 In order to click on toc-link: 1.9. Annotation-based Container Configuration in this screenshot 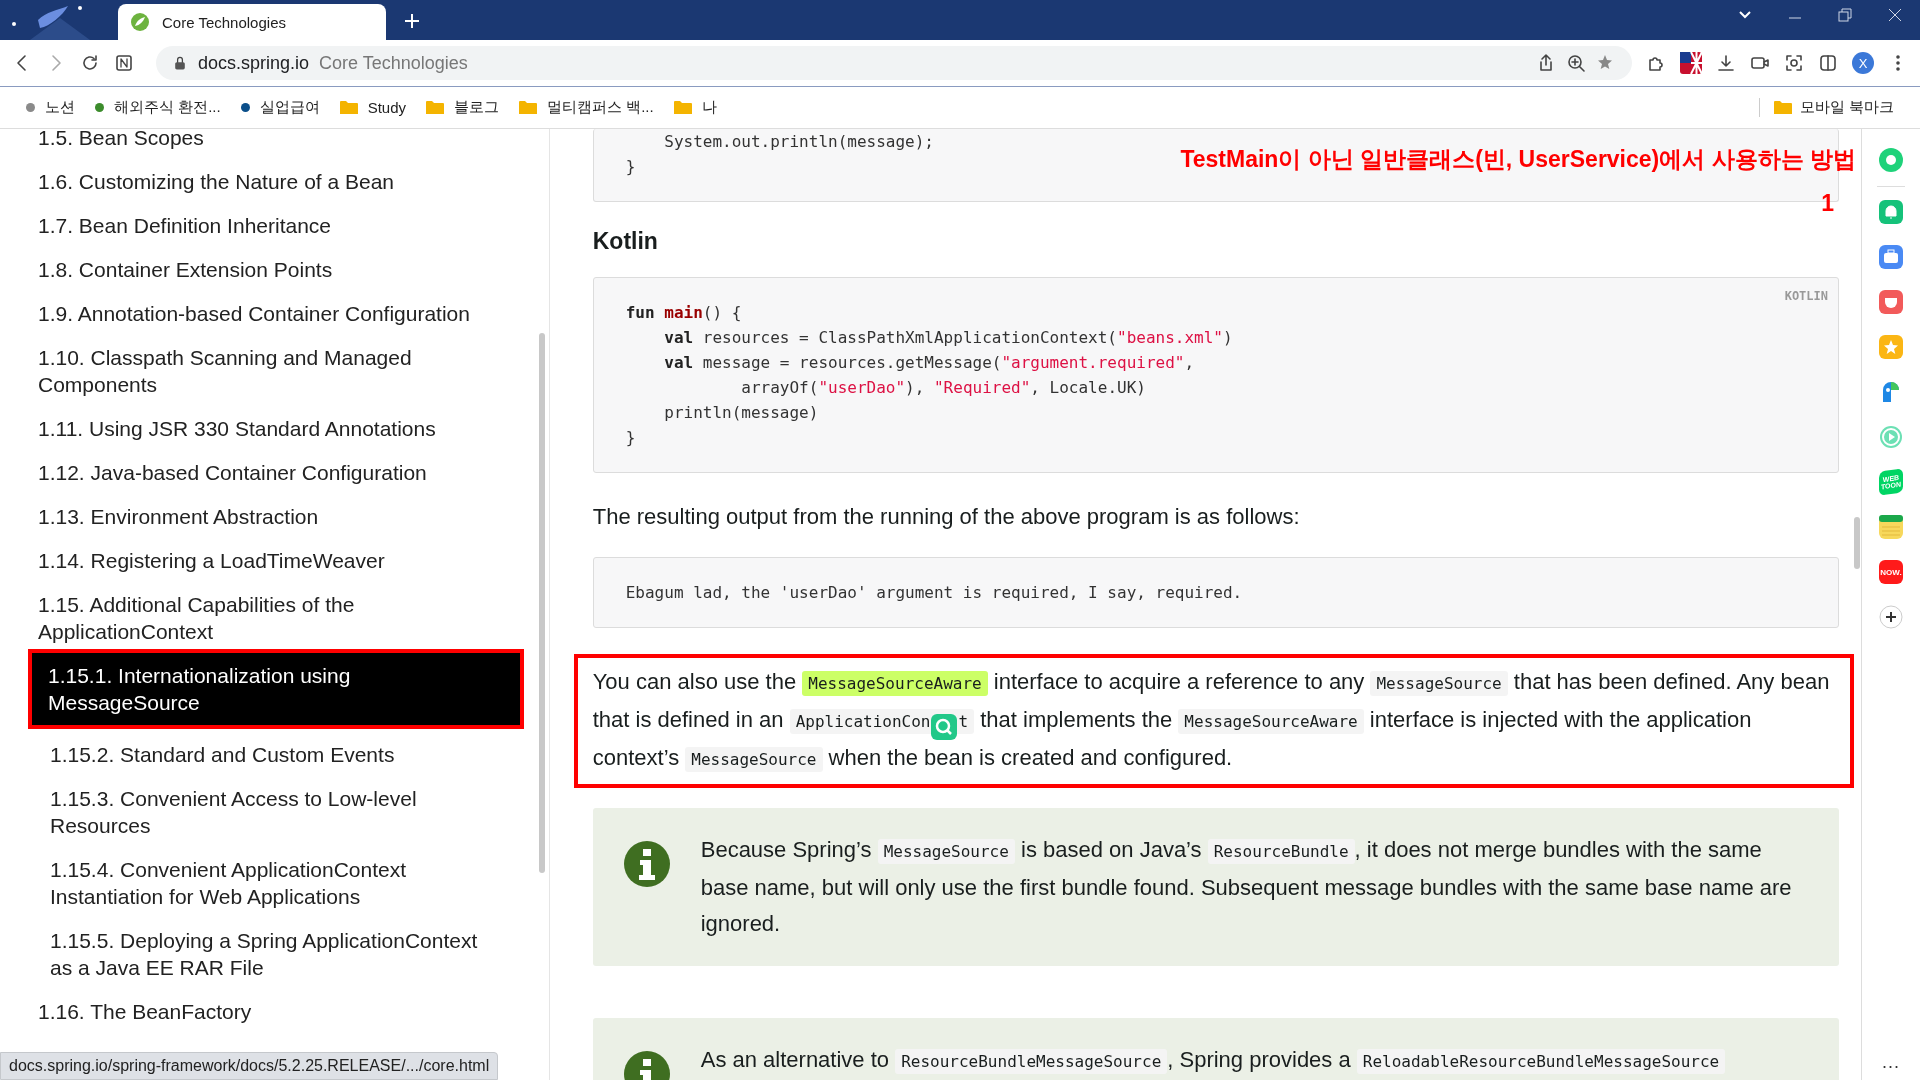, I will do `click(269, 318)`.